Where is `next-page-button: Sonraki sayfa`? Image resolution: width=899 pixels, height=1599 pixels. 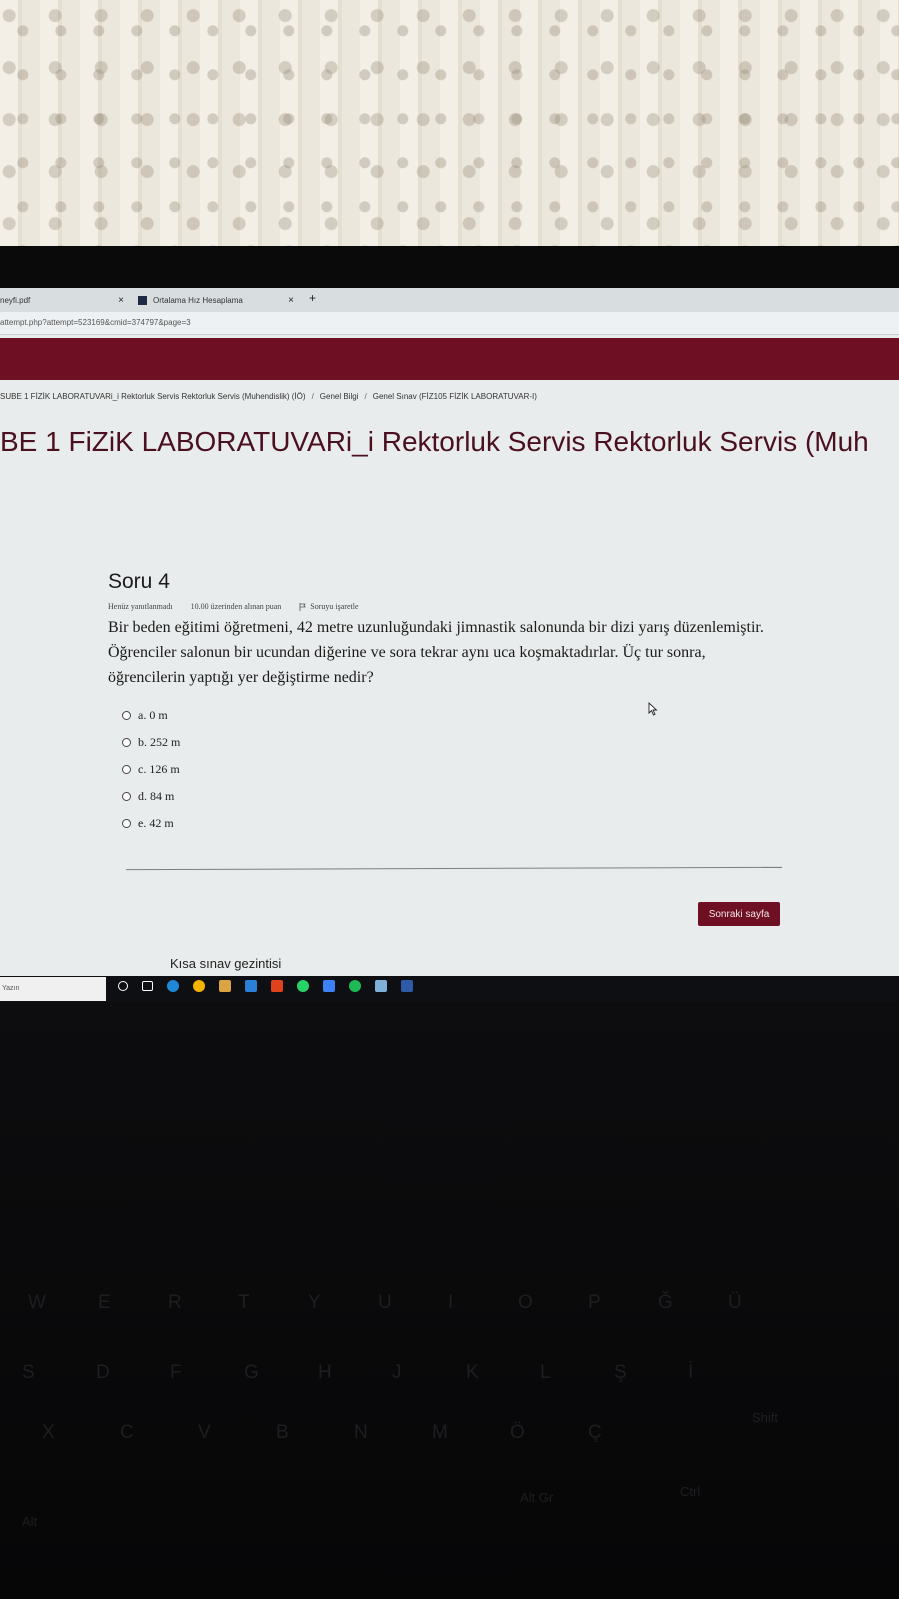
next-page-button: Sonraki sayfa is located at coordinates (739, 914).